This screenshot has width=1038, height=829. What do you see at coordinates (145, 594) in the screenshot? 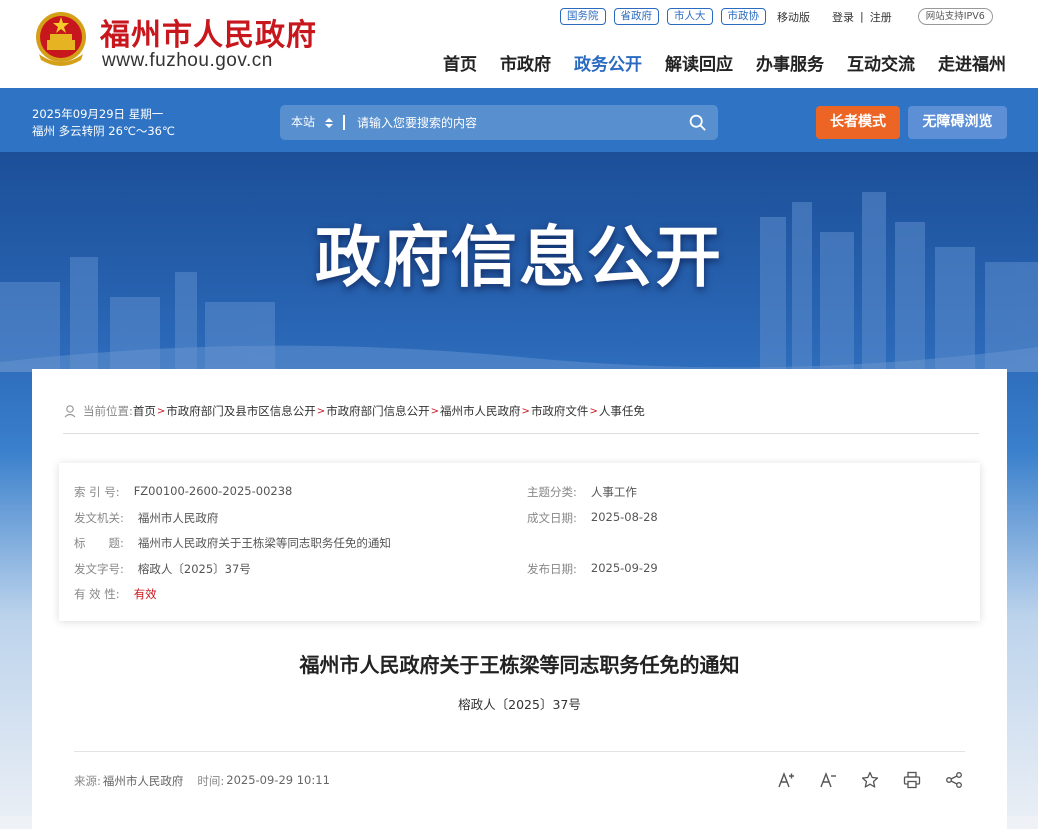
I see `meta-validity-value: 有效` at bounding box center [145, 594].